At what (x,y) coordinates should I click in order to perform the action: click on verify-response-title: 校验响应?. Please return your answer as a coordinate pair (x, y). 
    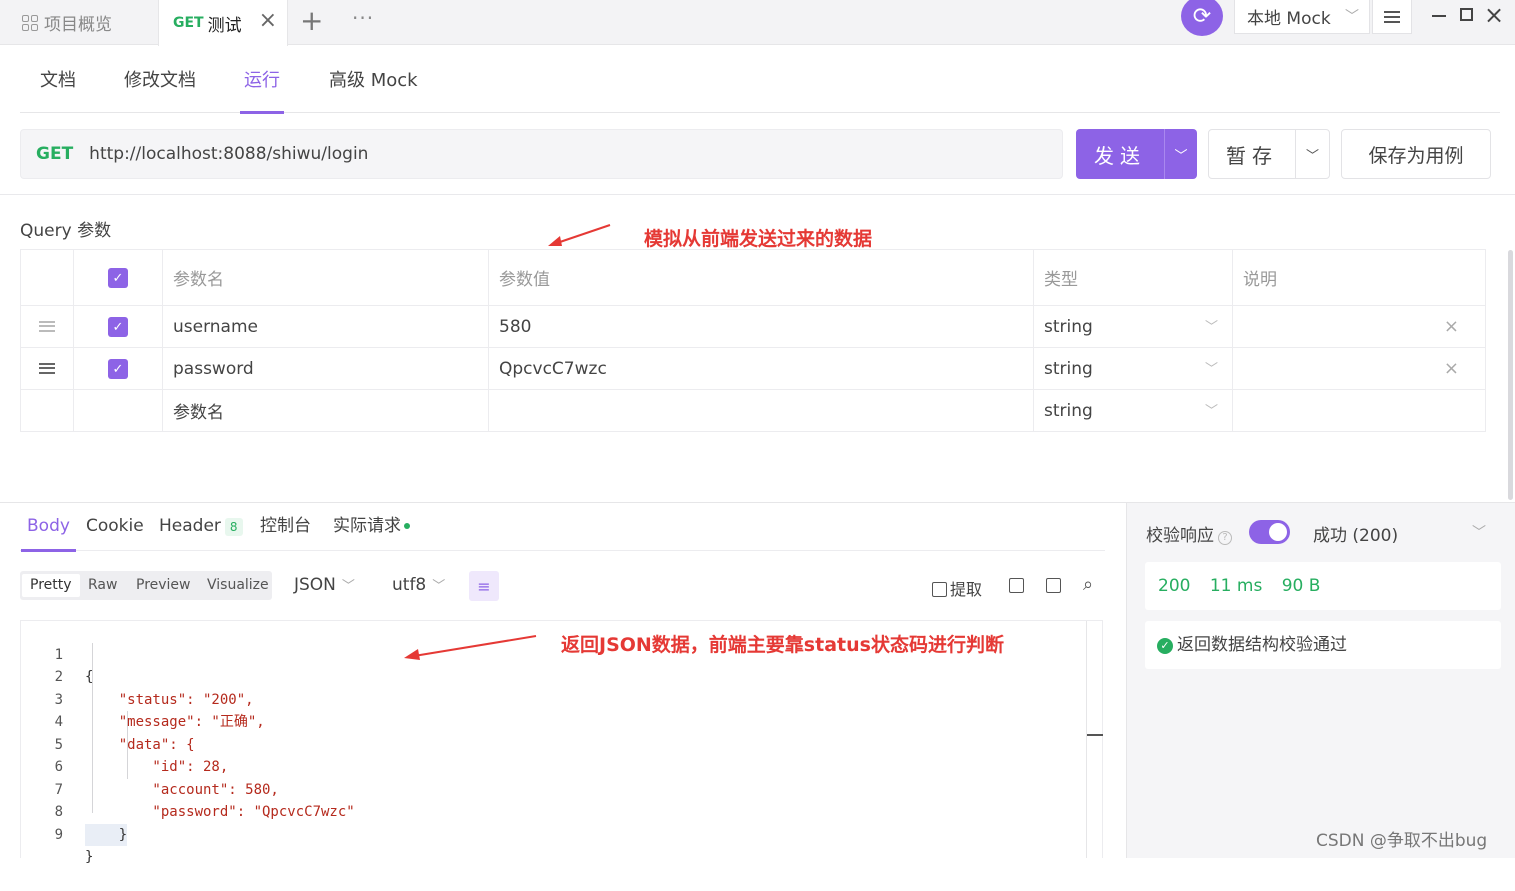
    Looking at the image, I should click on (1189, 533).